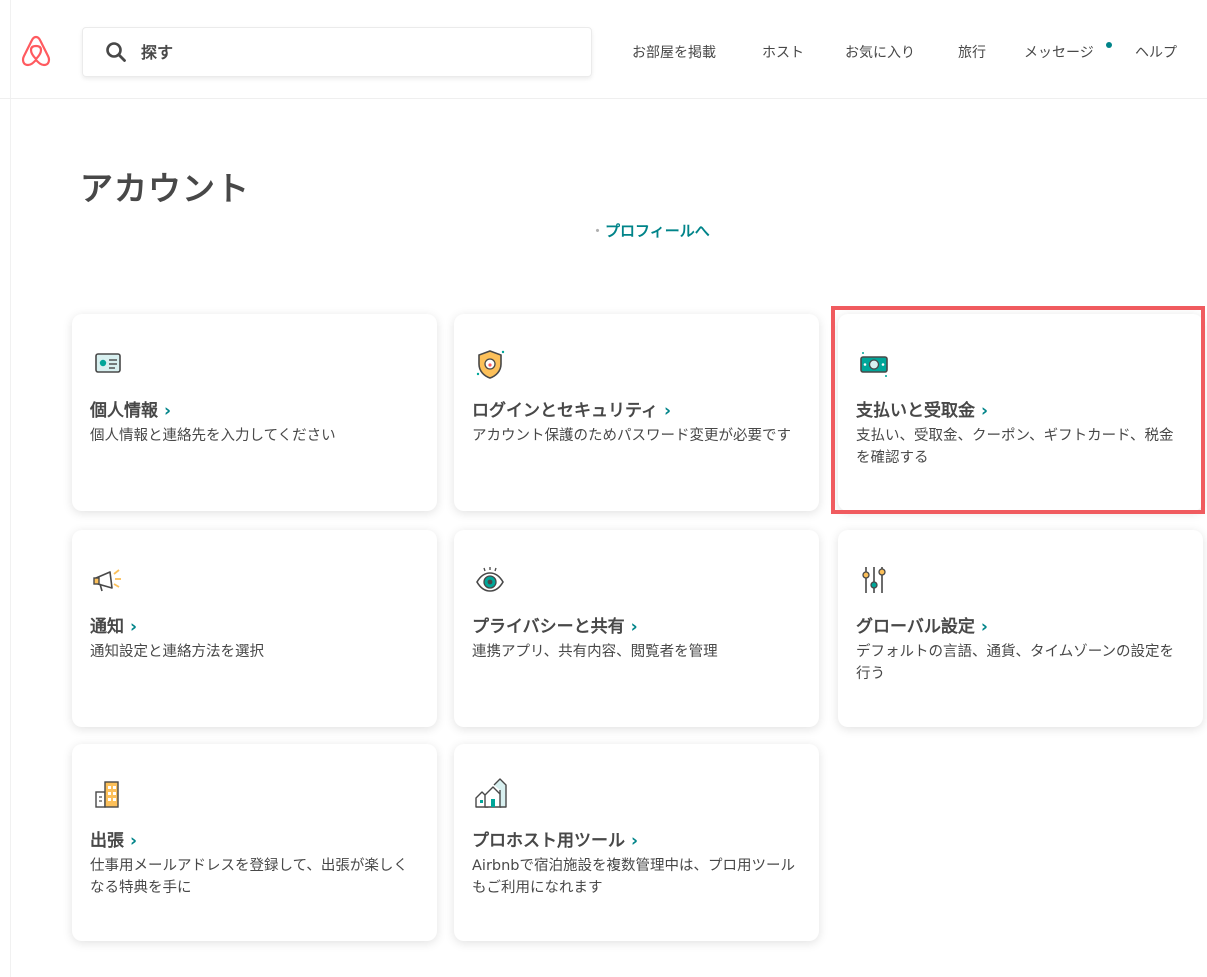 This screenshot has height=977, width=1207. What do you see at coordinates (1156, 53) in the screenshot?
I see `nav-help: ヘルプ` at bounding box center [1156, 53].